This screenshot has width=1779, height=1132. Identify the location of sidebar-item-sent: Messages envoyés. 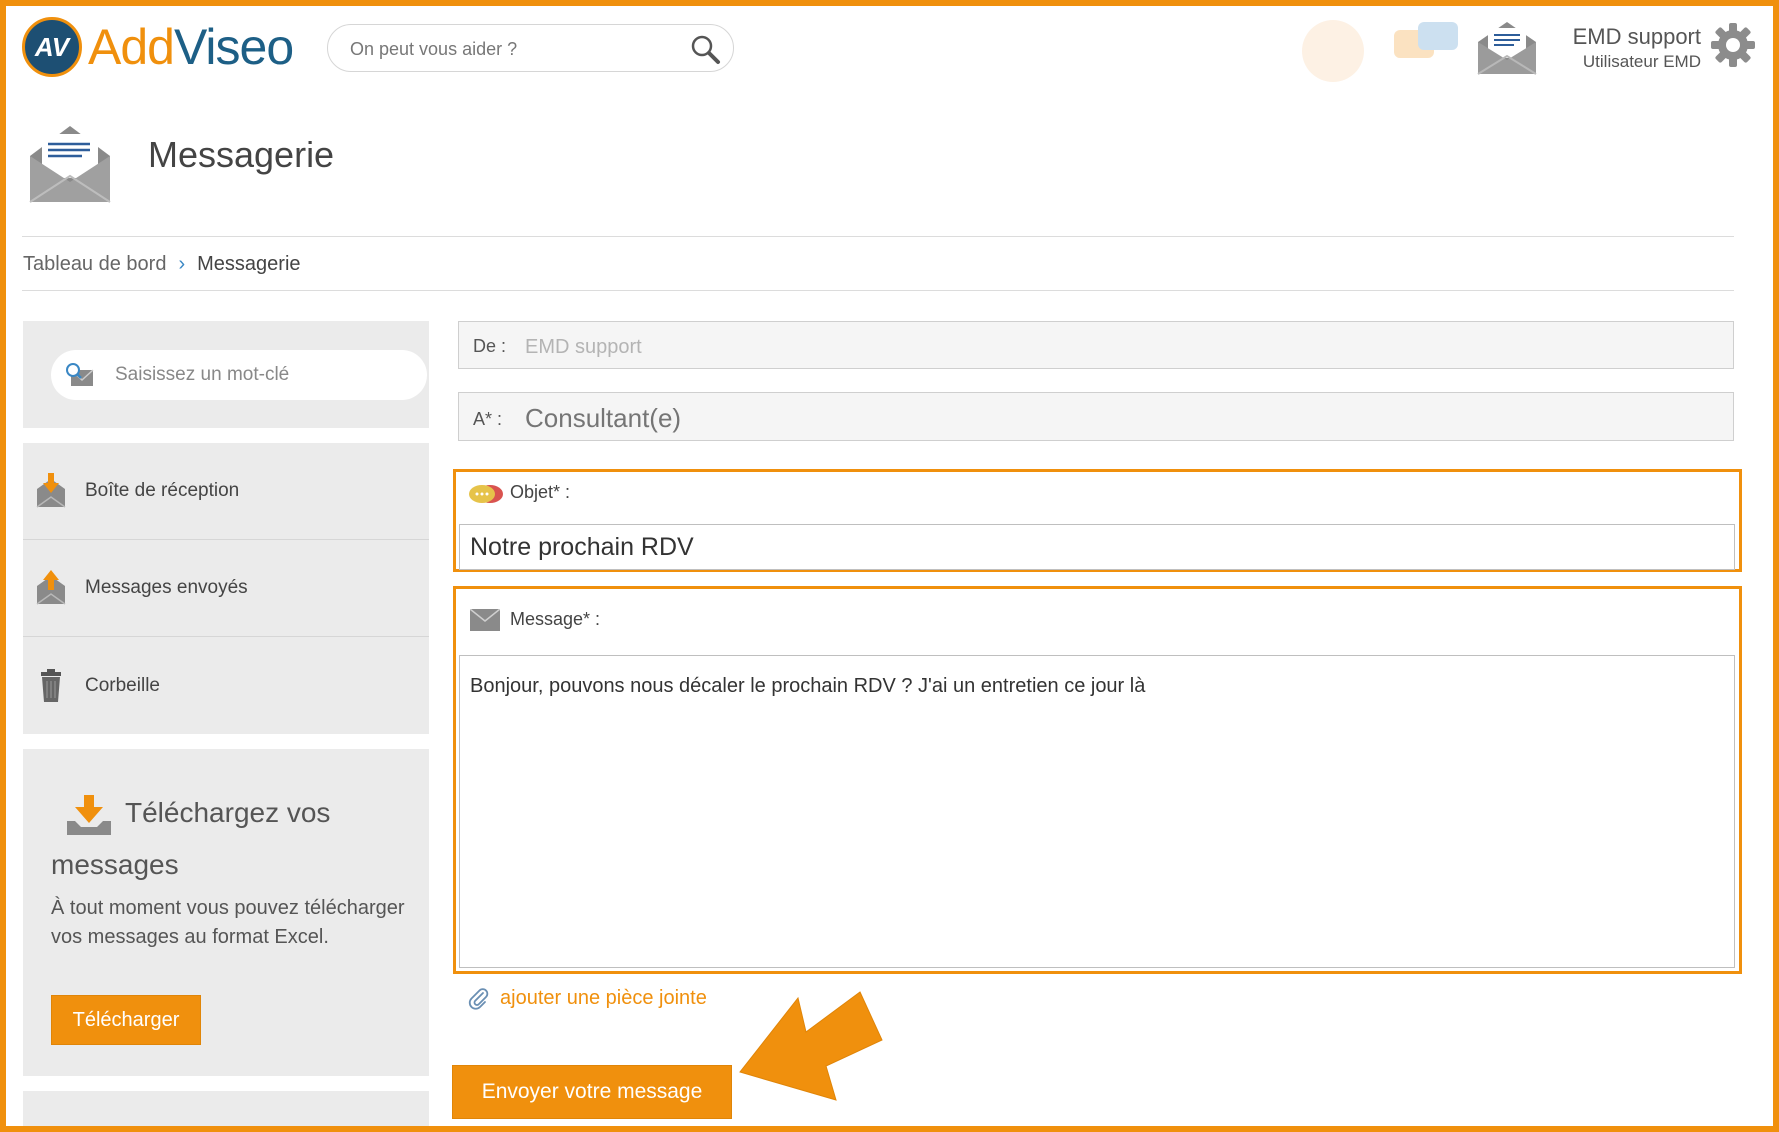
(226, 588).